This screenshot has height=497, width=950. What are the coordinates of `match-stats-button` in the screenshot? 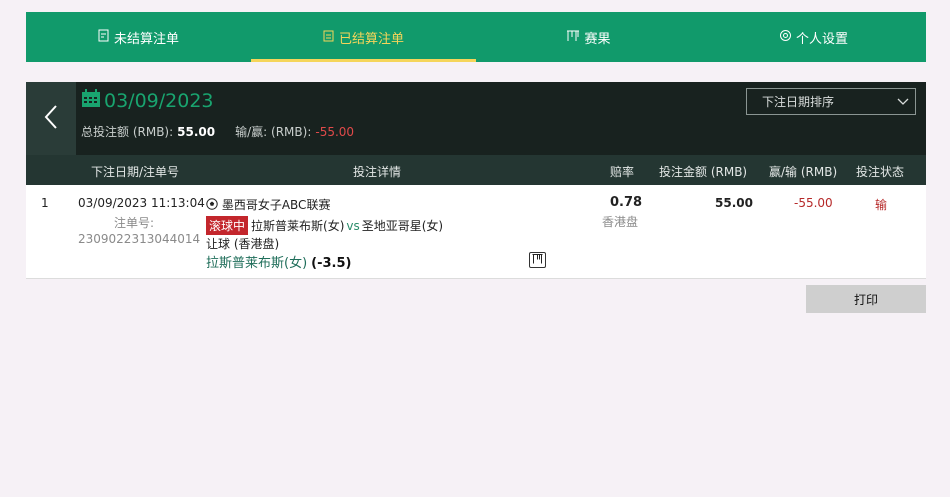 It's located at (537, 260).